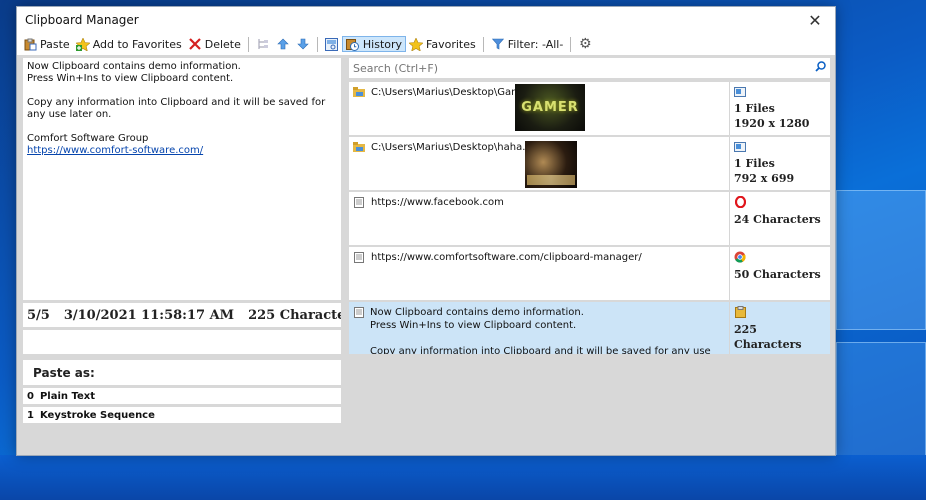 This screenshot has height=500, width=926. What do you see at coordinates (294, 315) in the screenshot?
I see `clip-size: 225 Characters` at bounding box center [294, 315].